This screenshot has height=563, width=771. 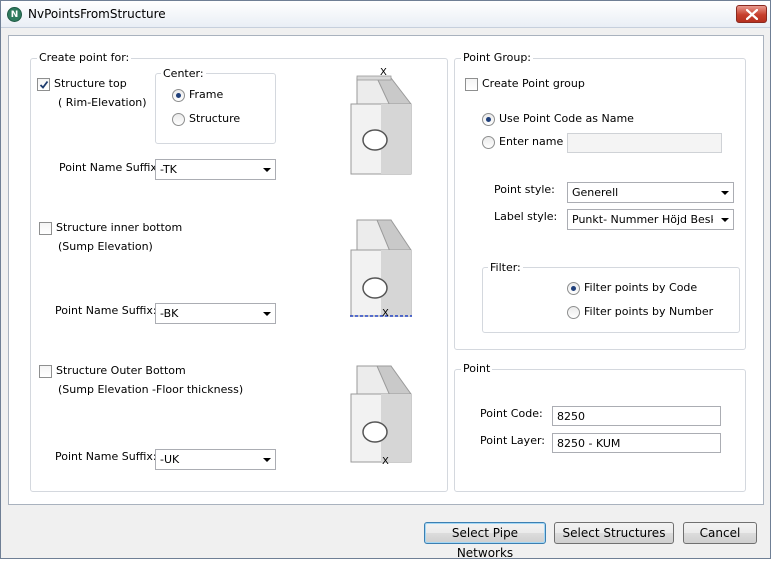 I want to click on outer-bottom-suffix-label: Point Name Suffix:, so click(x=106, y=456).